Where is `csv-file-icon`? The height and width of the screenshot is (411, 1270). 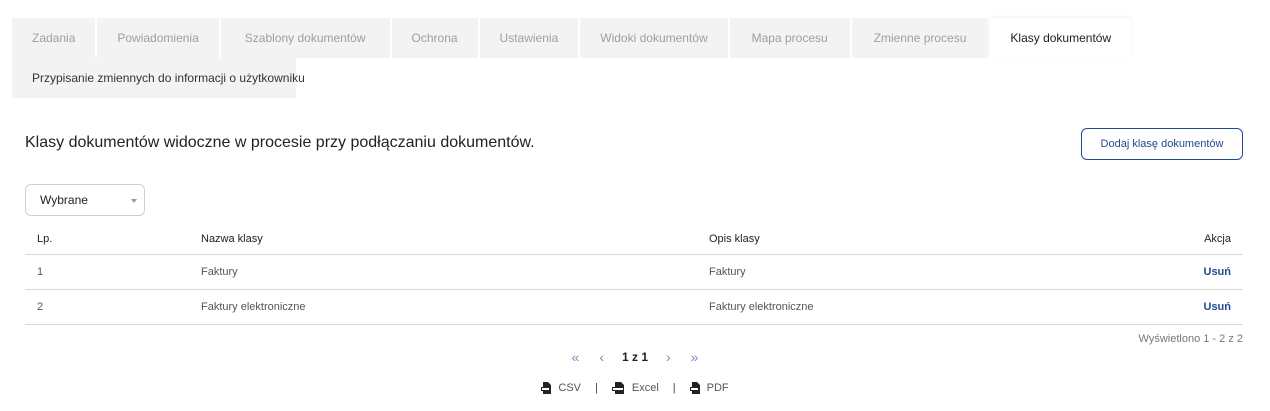 csv-file-icon is located at coordinates (546, 388).